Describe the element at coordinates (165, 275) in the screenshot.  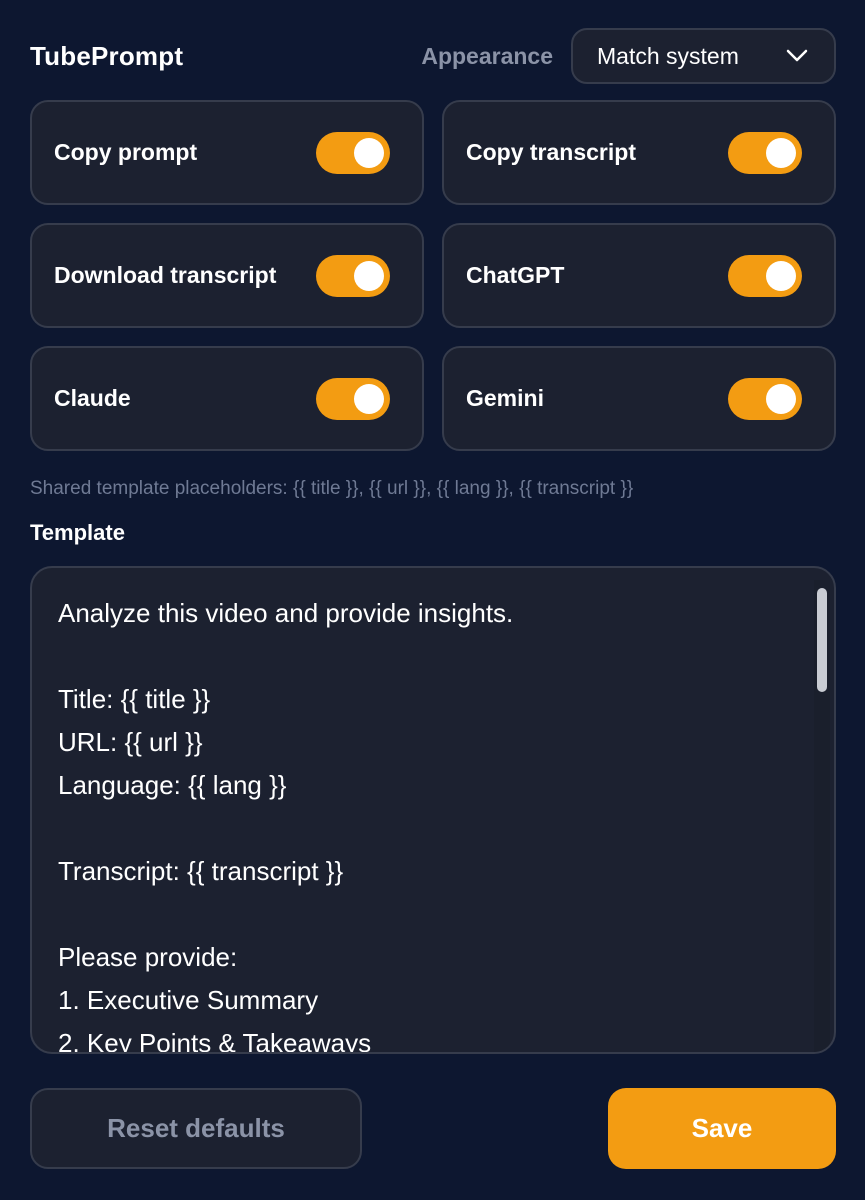
I see `toggle-label: Download transcript` at that location.